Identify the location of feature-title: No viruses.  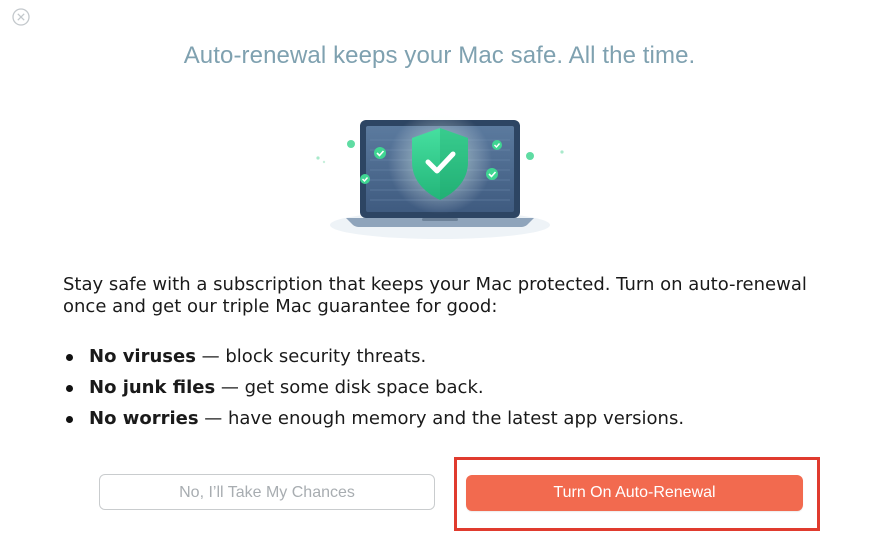
(142, 356).